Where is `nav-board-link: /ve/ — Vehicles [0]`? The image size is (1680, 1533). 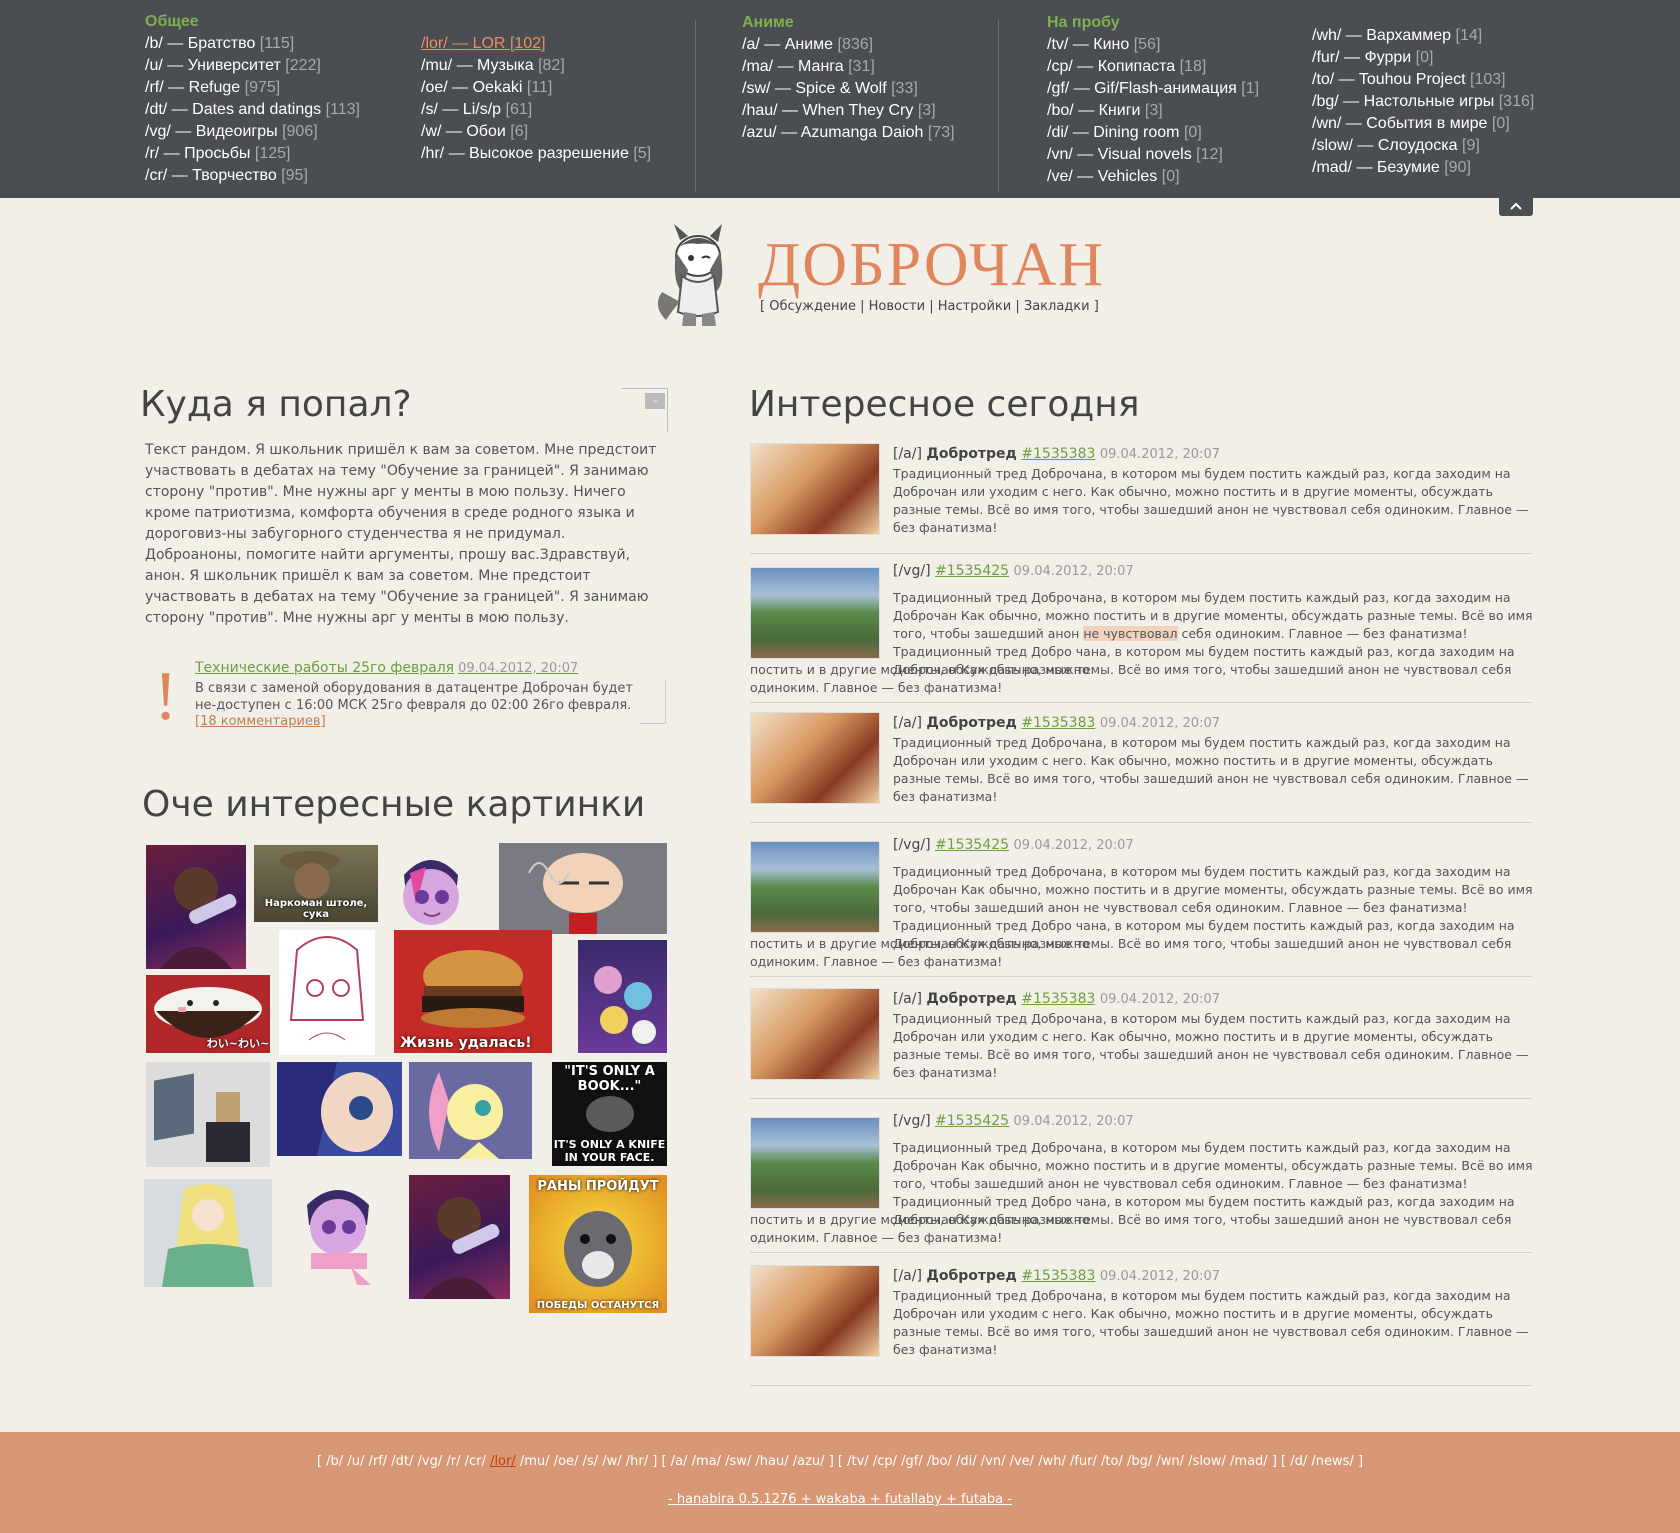 nav-board-link: /ve/ — Vehicles [0] is located at coordinates (1153, 177).